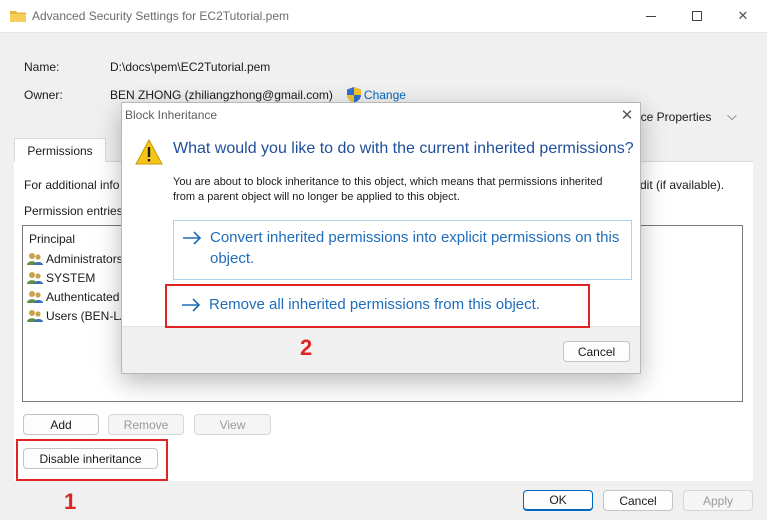 The width and height of the screenshot is (767, 520). I want to click on additional-info-text: For additional info, so click(72, 185).